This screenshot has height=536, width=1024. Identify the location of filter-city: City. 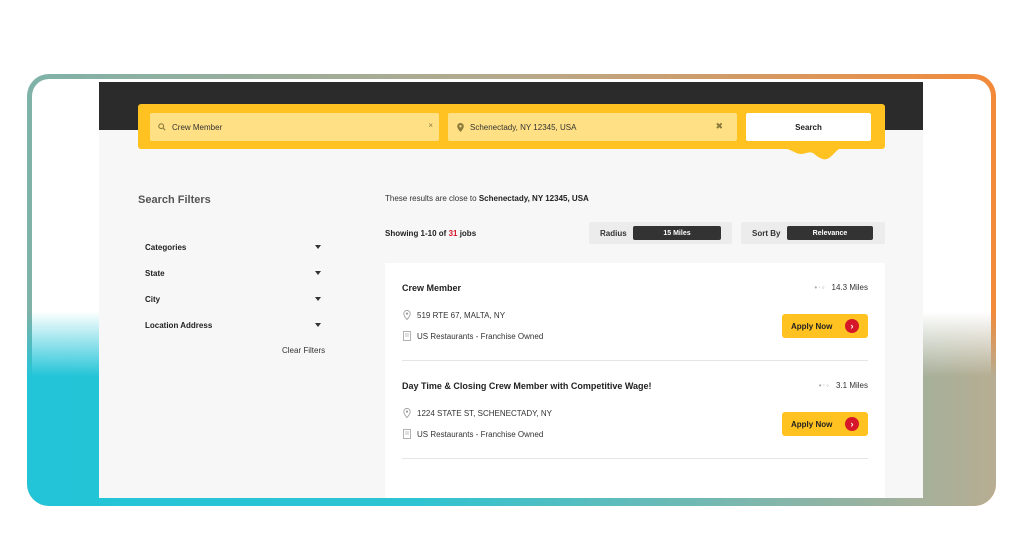
(233, 299).